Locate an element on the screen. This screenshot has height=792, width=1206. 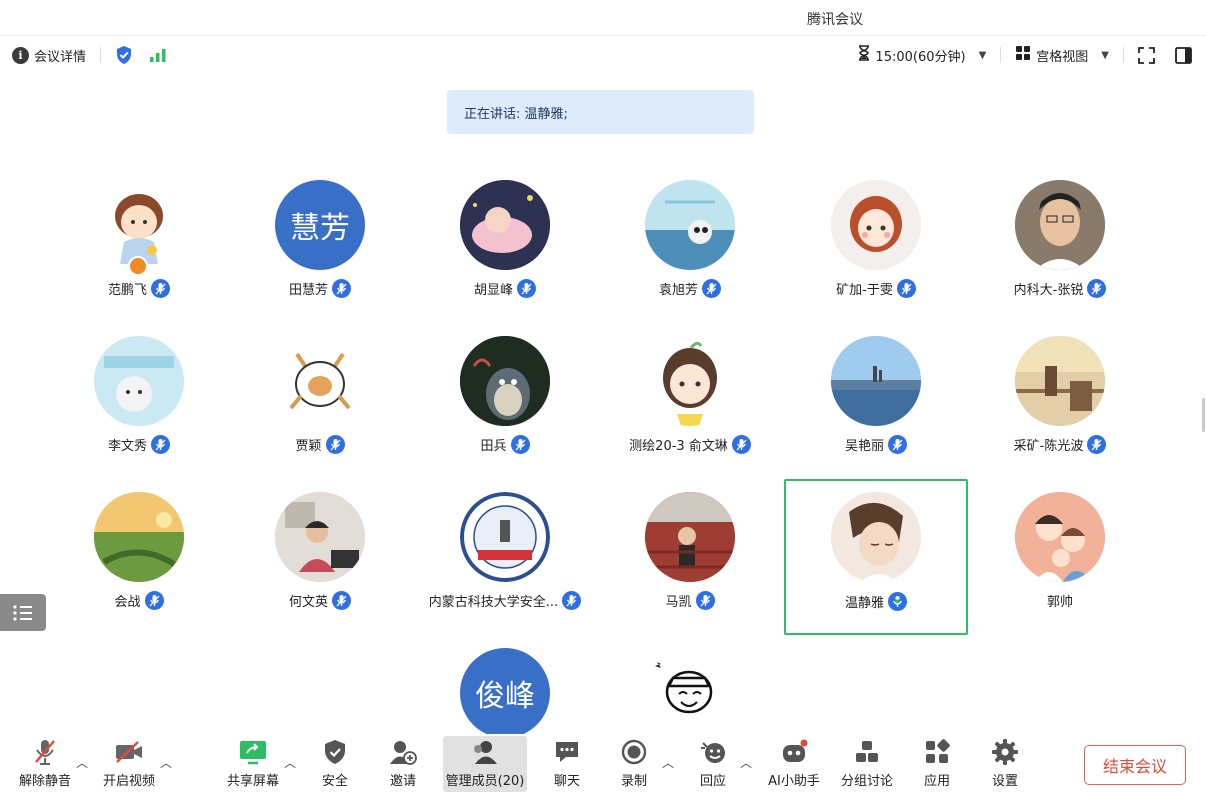
participant-name-line: 贾颖 is located at coordinates (320, 444).